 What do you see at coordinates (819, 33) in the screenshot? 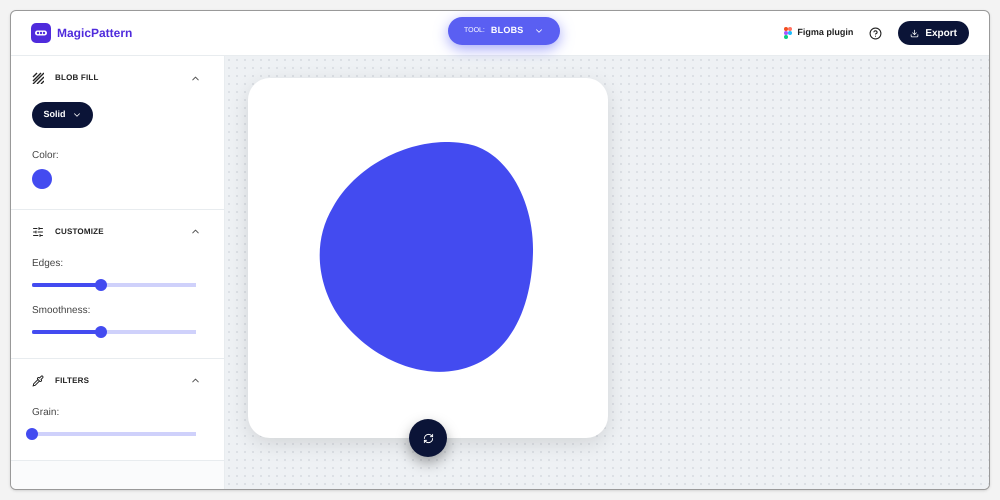
I see `figma-plugin-link: Figma plugin` at bounding box center [819, 33].